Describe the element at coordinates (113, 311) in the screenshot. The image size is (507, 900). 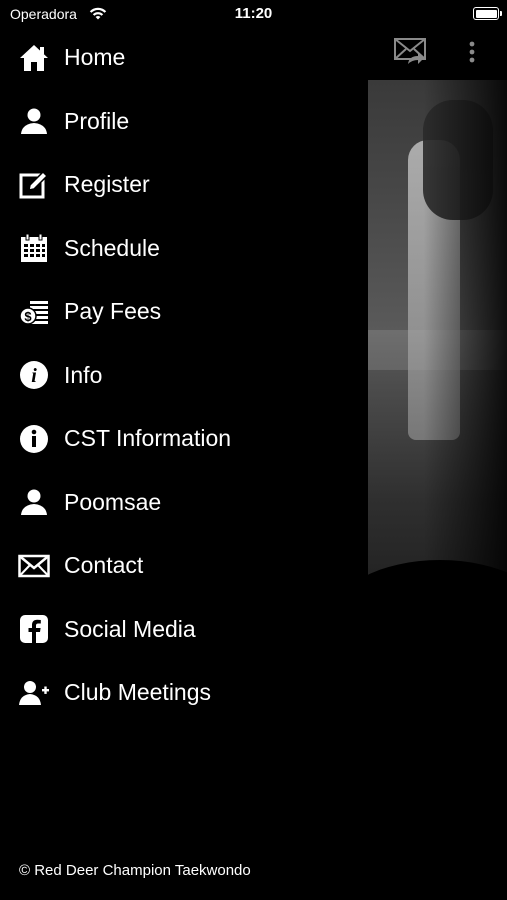
I see `menu-label: Pay Fees` at that location.